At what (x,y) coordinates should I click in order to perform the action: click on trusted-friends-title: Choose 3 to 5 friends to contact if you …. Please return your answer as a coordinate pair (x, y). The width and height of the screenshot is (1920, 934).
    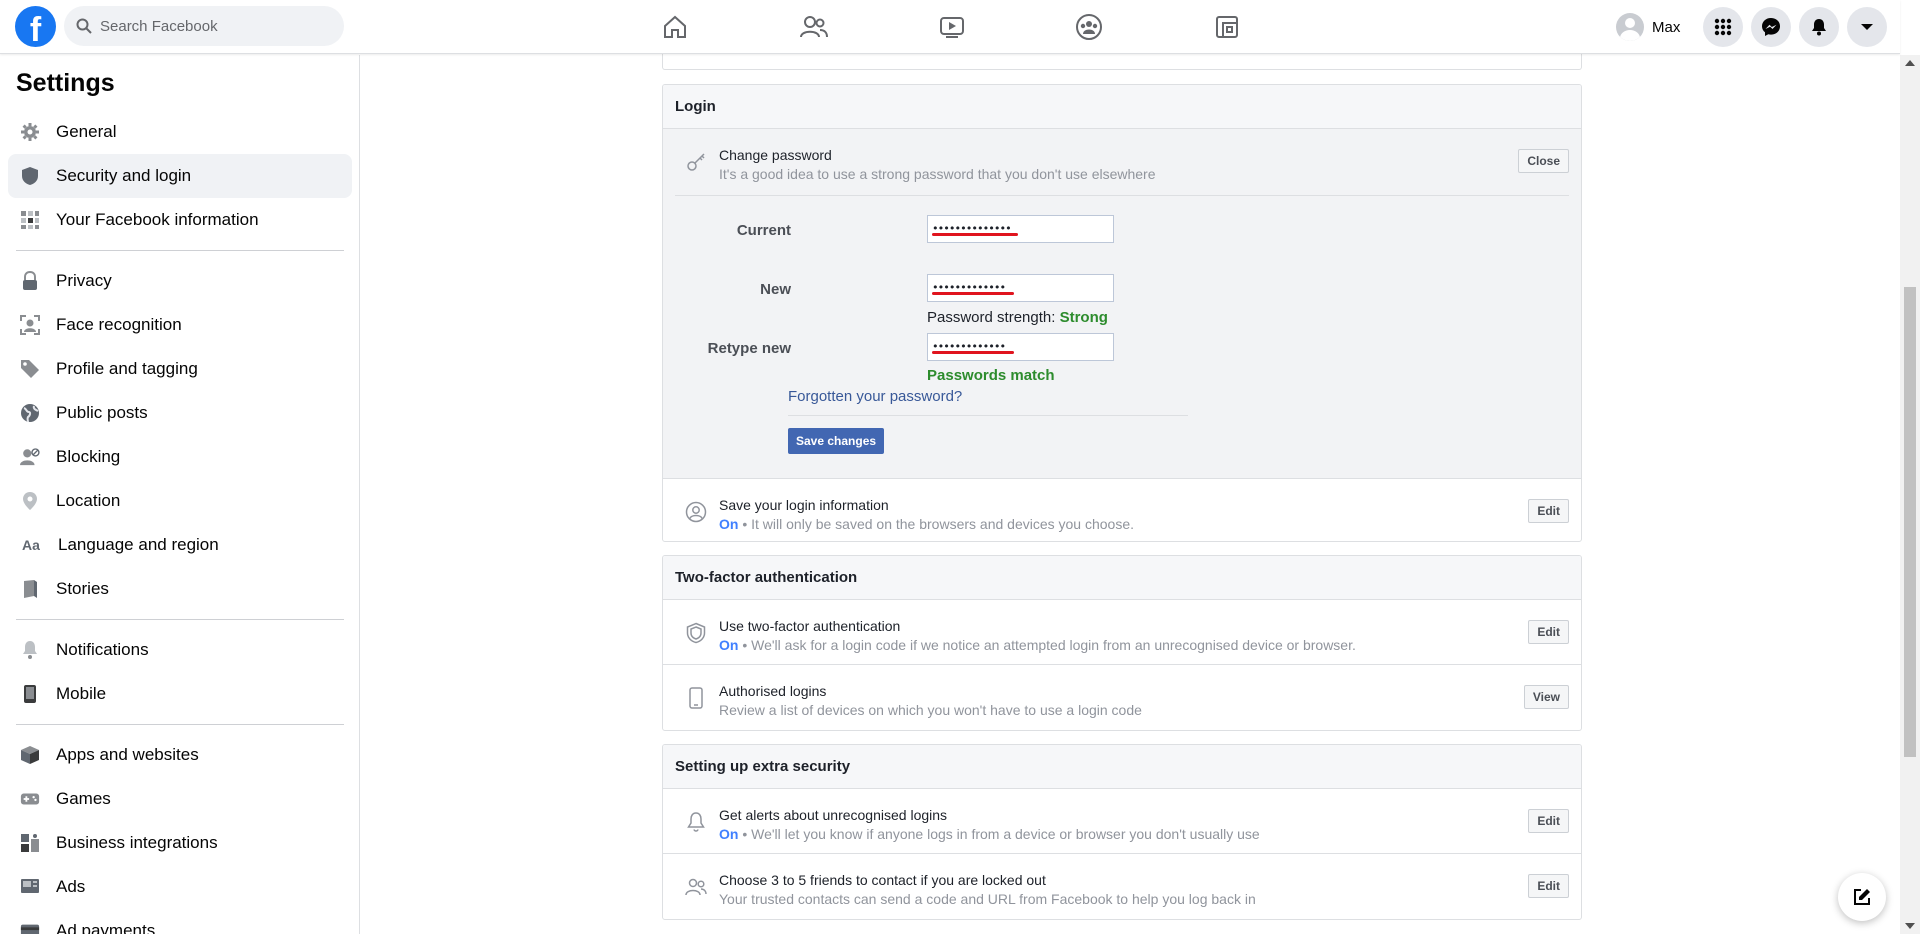
    Looking at the image, I should click on (882, 880).